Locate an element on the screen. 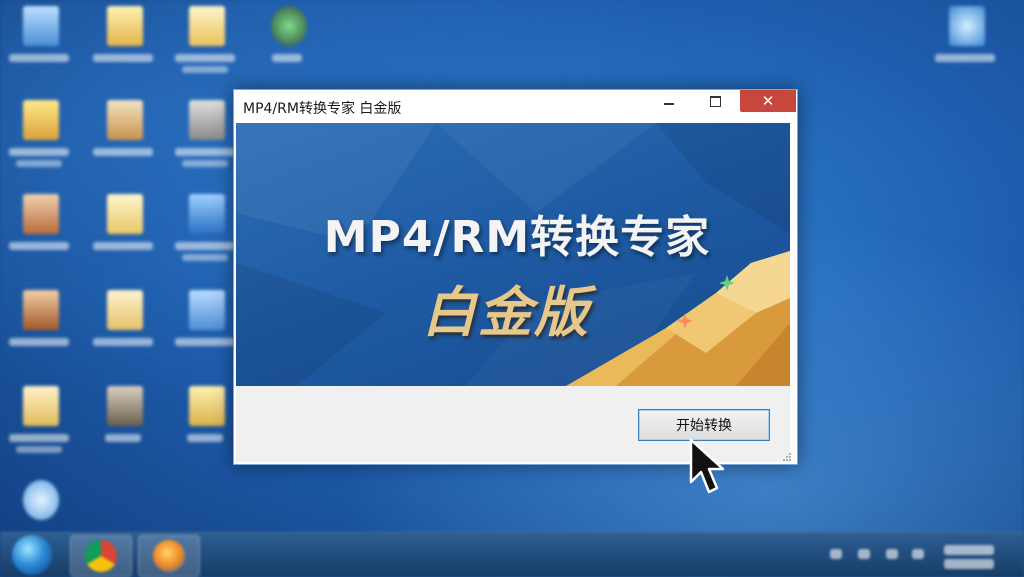 The height and width of the screenshot is (577, 1024). chrome-icon is located at coordinates (101, 556).